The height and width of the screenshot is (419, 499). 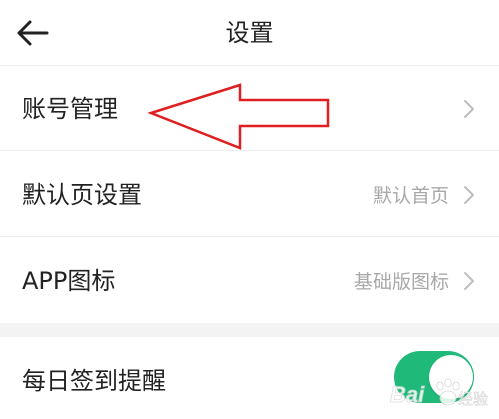 What do you see at coordinates (249, 330) in the screenshot?
I see `section-divider` at bounding box center [249, 330].